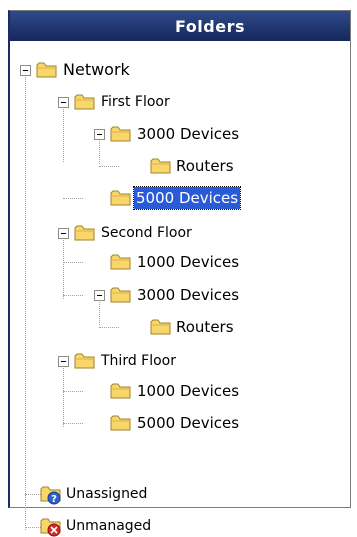 The height and width of the screenshot is (537, 357). I want to click on tree-item-first-floor: First Floor, so click(135, 102).